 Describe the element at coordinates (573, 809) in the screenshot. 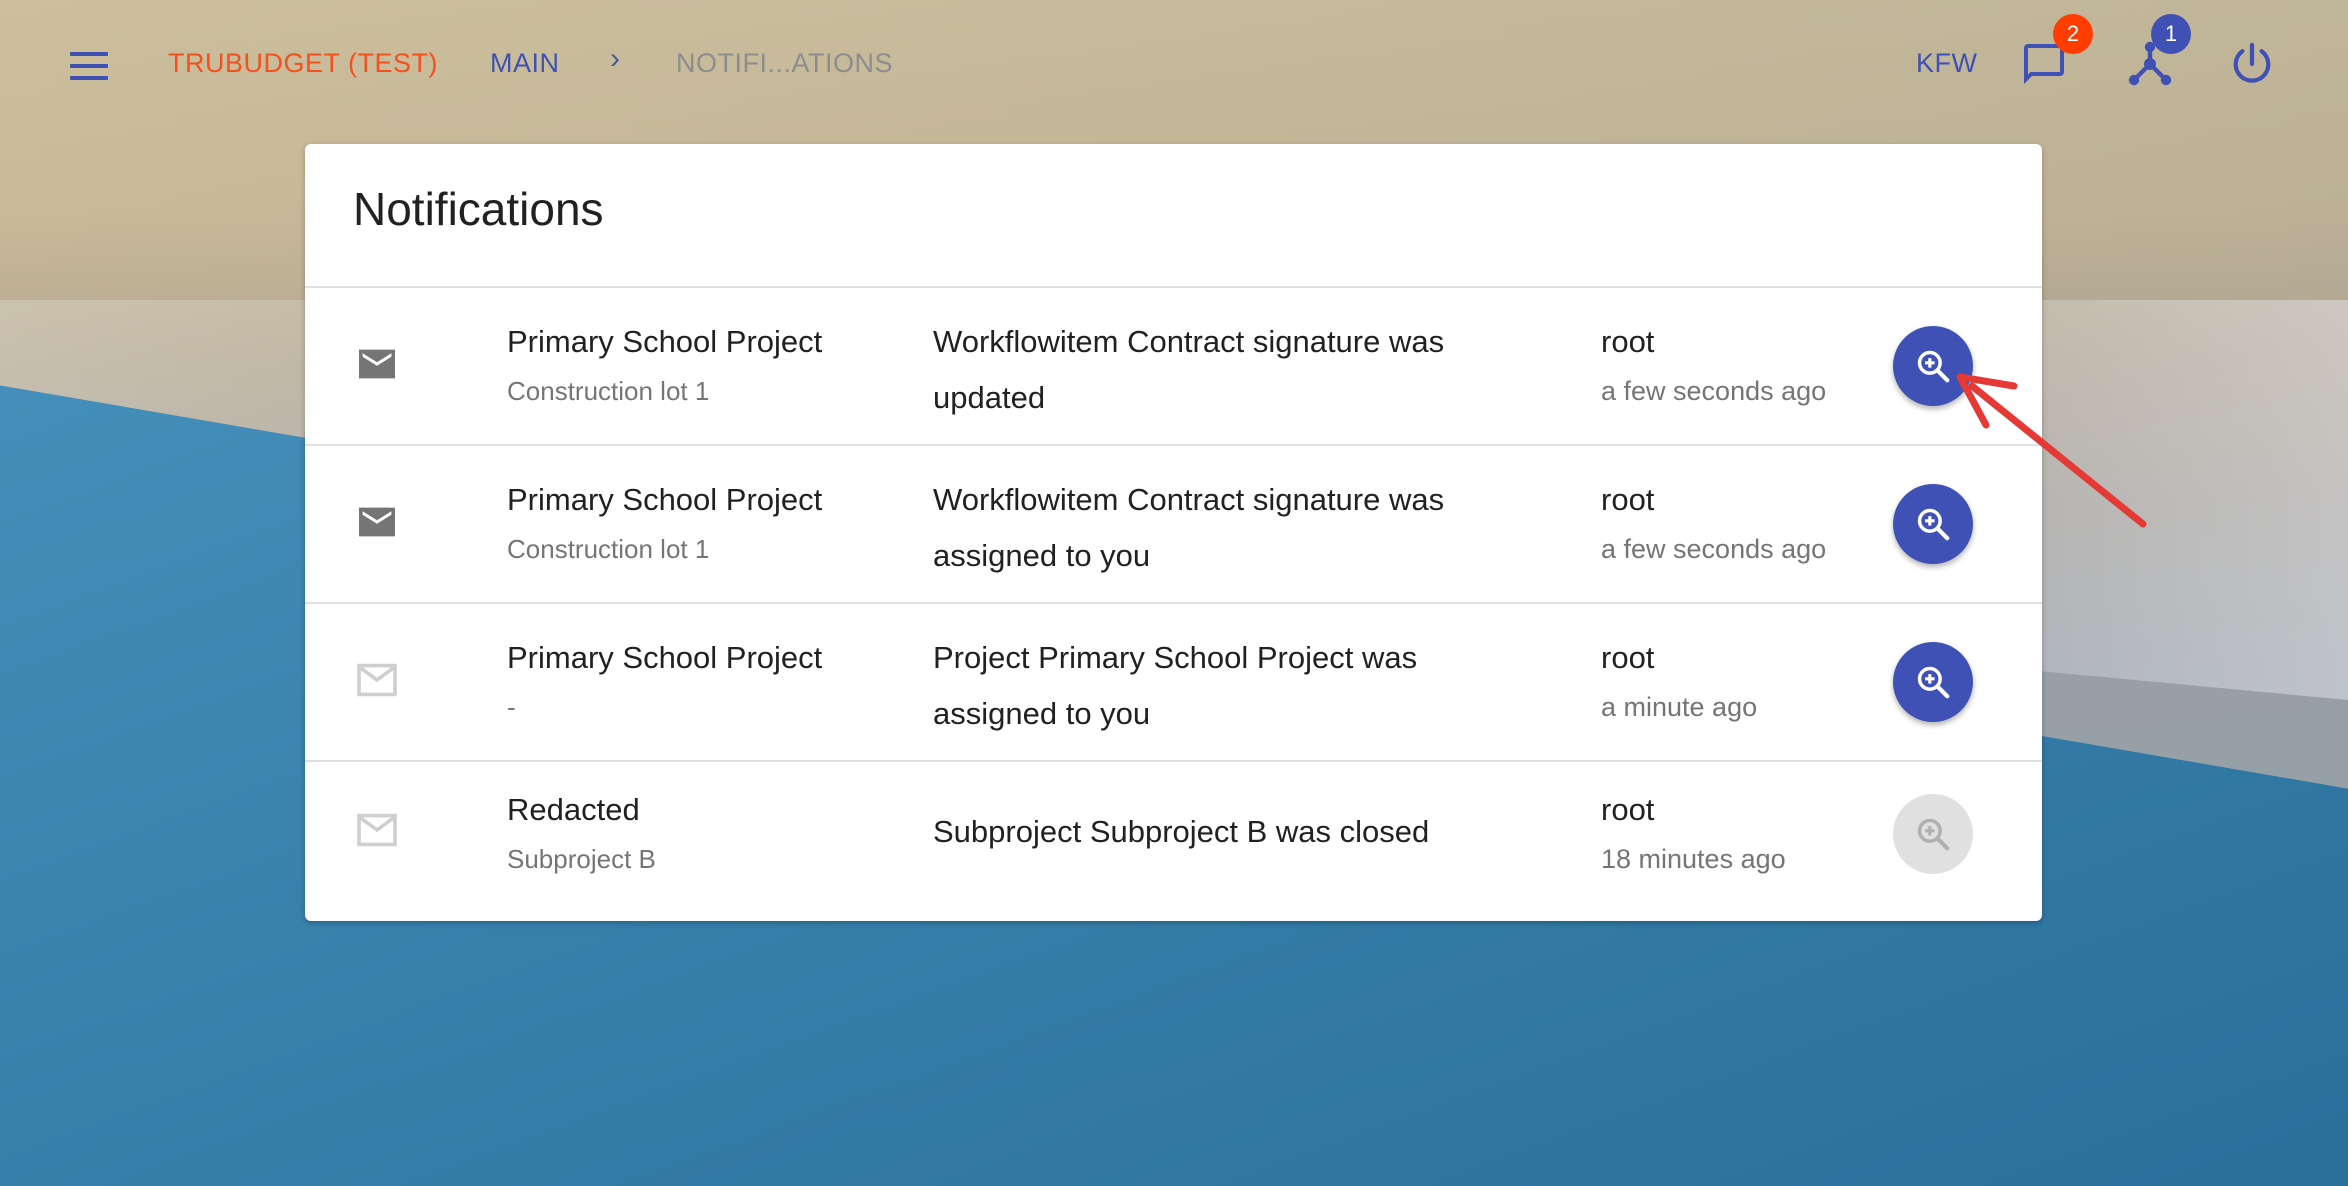

I see `project-name: Redacted` at that location.